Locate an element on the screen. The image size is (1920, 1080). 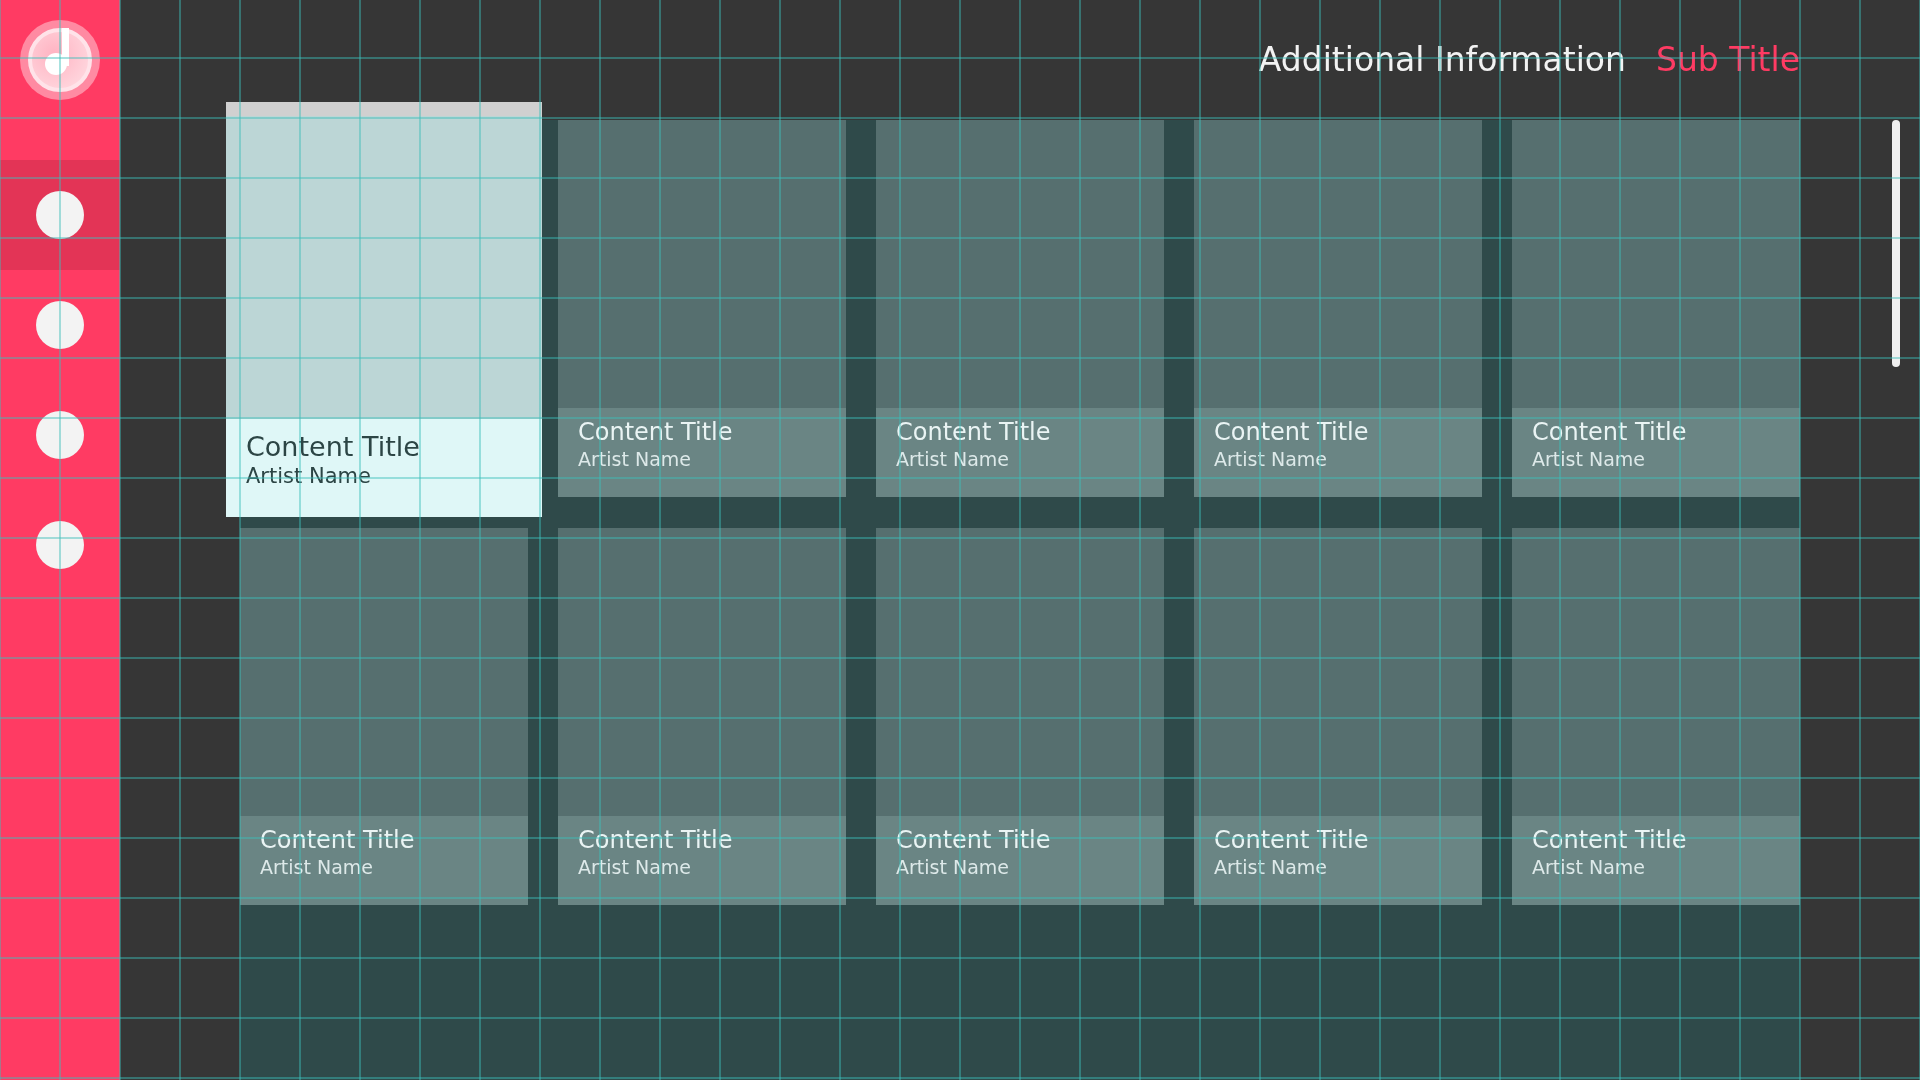
sub-title: Sub Title is located at coordinates (1727, 60).